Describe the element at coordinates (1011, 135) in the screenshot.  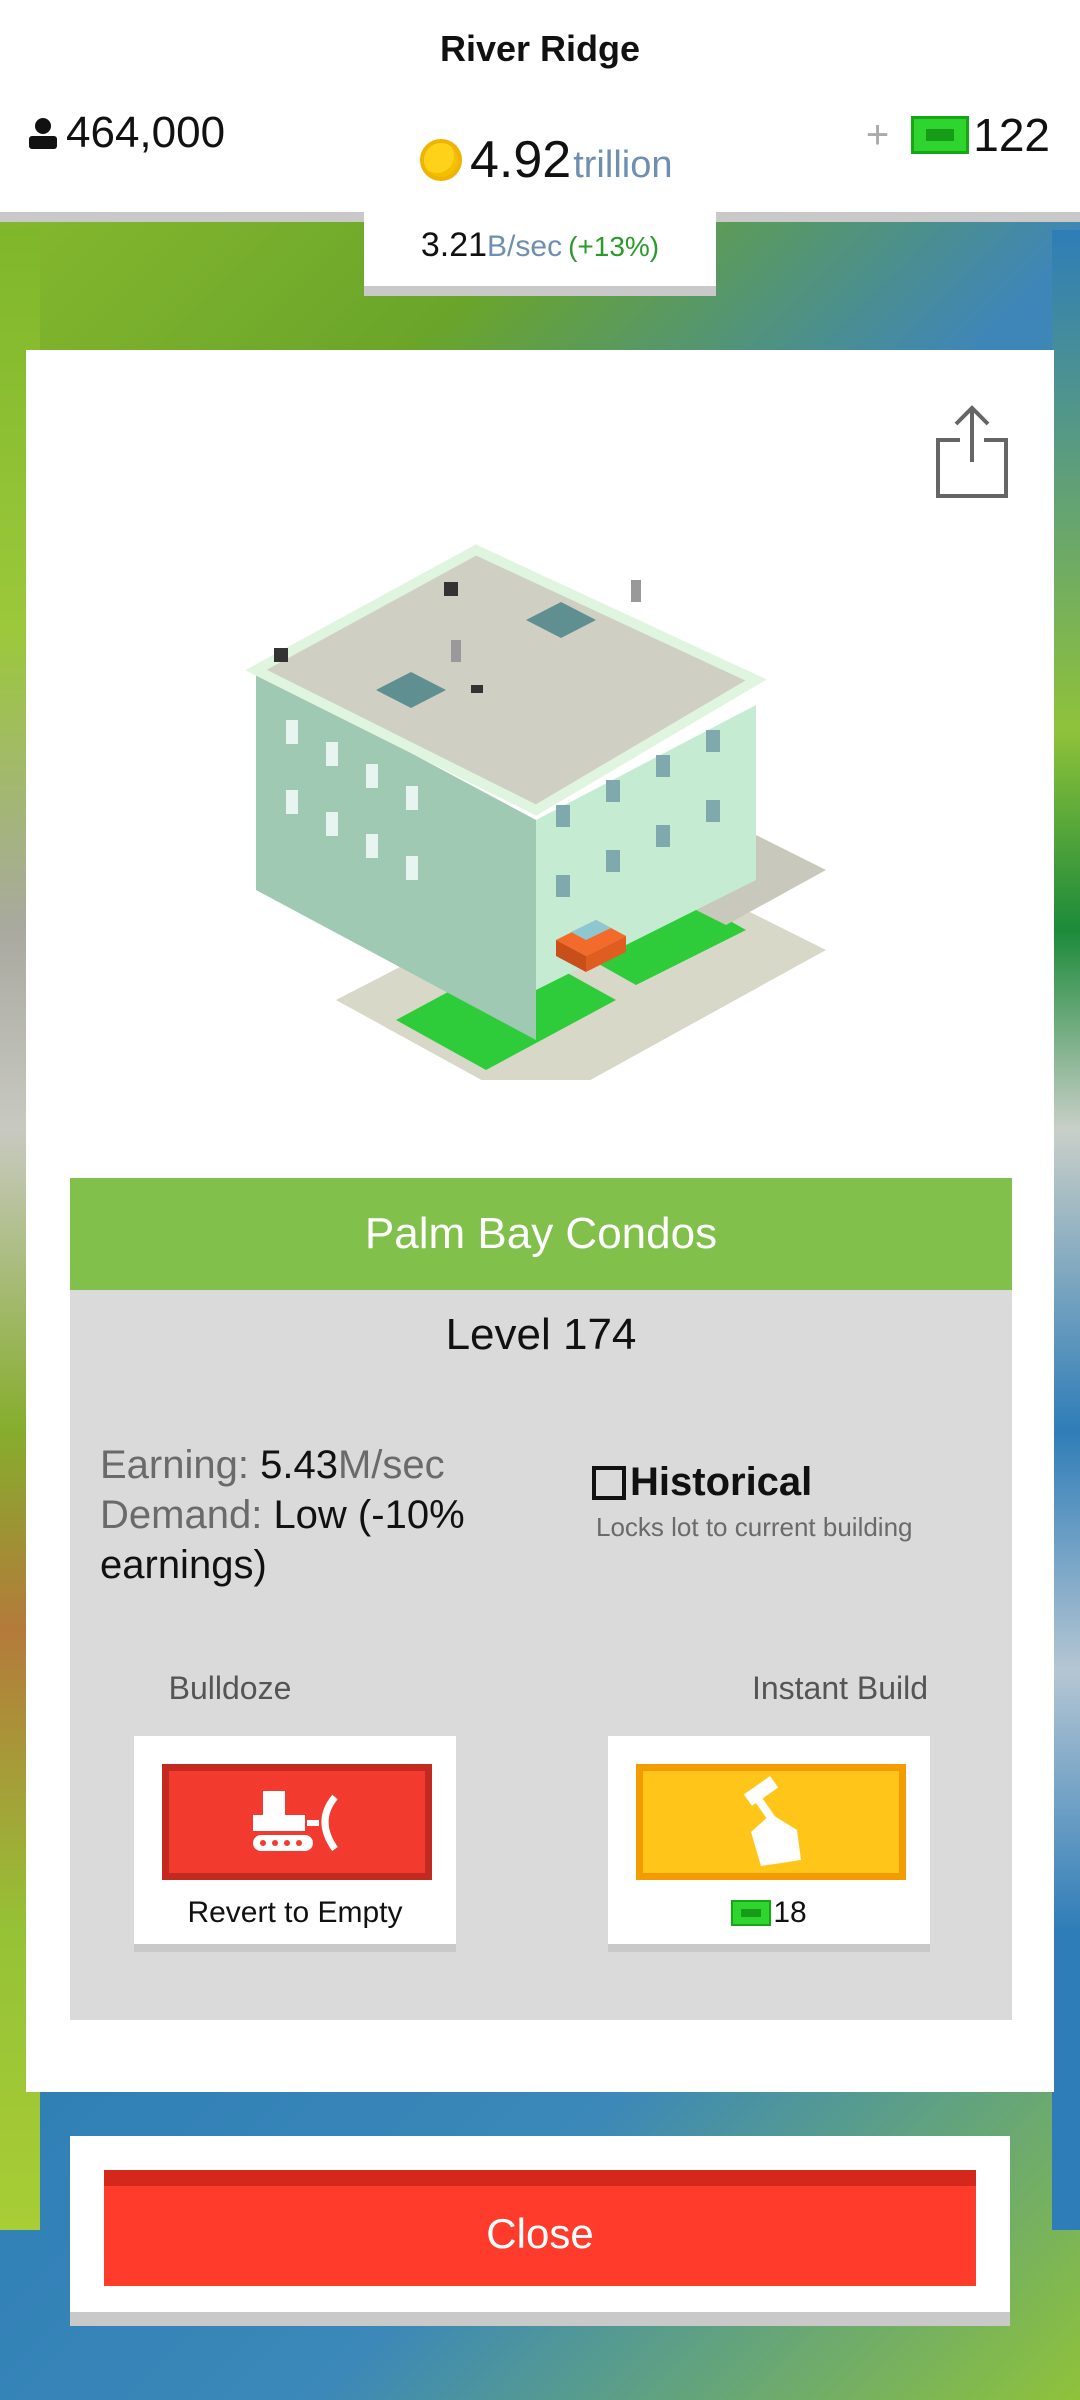
I see `cash-value: 122` at that location.